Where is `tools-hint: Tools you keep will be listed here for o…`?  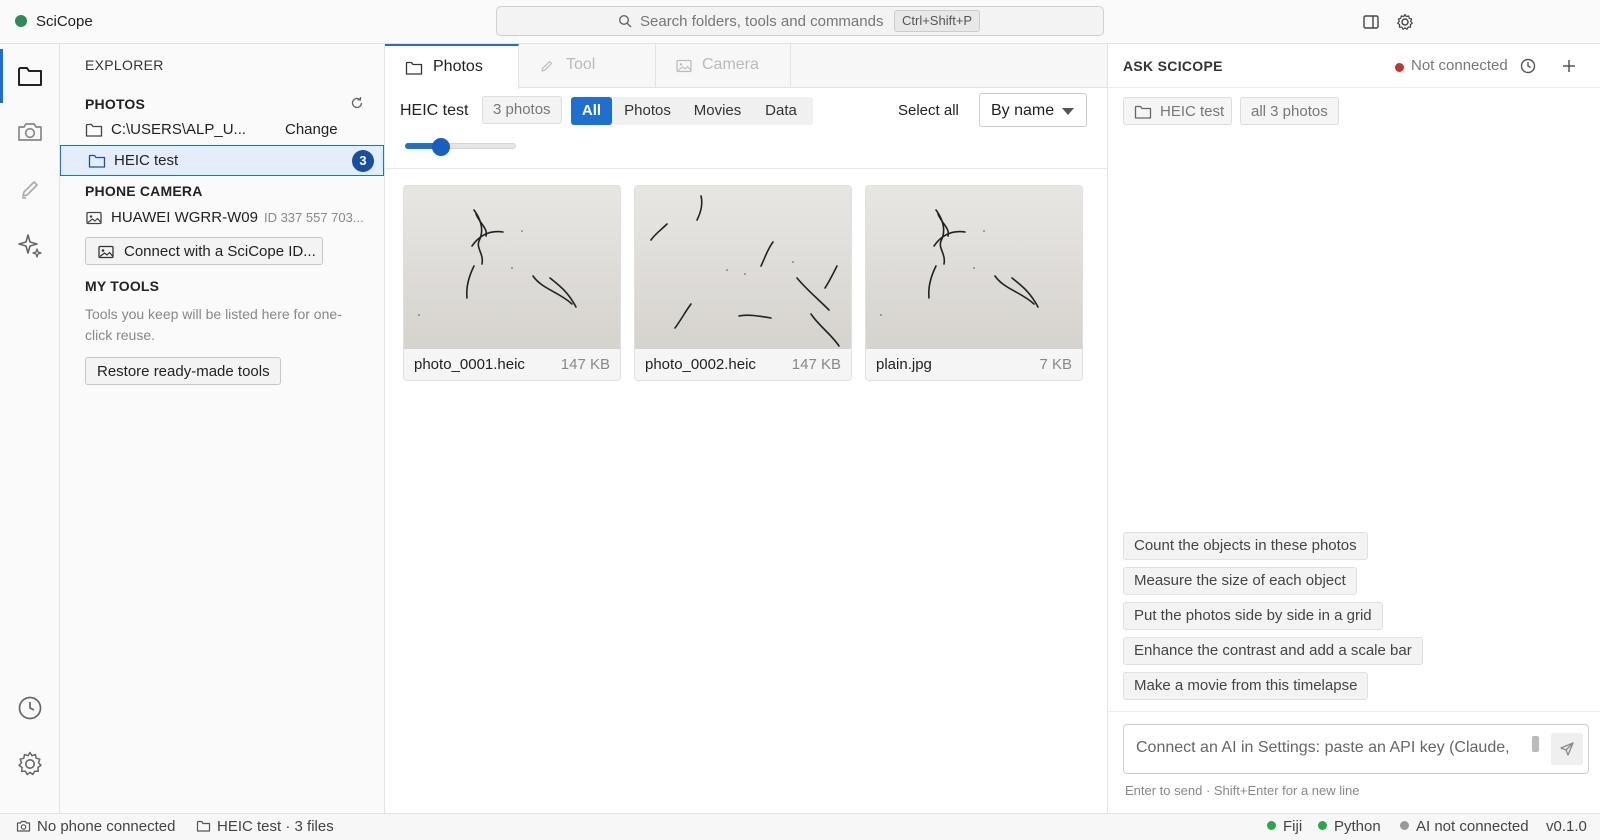 tools-hint: Tools you keep will be listed here for o… is located at coordinates (213, 324).